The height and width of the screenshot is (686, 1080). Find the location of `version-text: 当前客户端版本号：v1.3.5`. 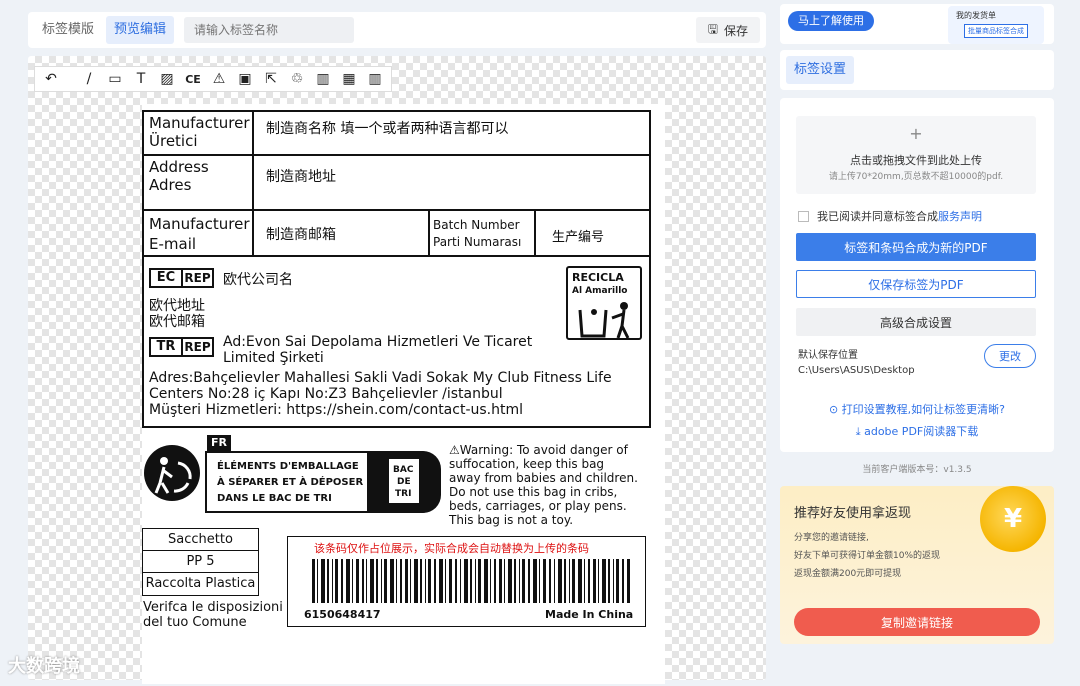

version-text: 当前客户端版本号：v1.3.5 is located at coordinates (917, 470).